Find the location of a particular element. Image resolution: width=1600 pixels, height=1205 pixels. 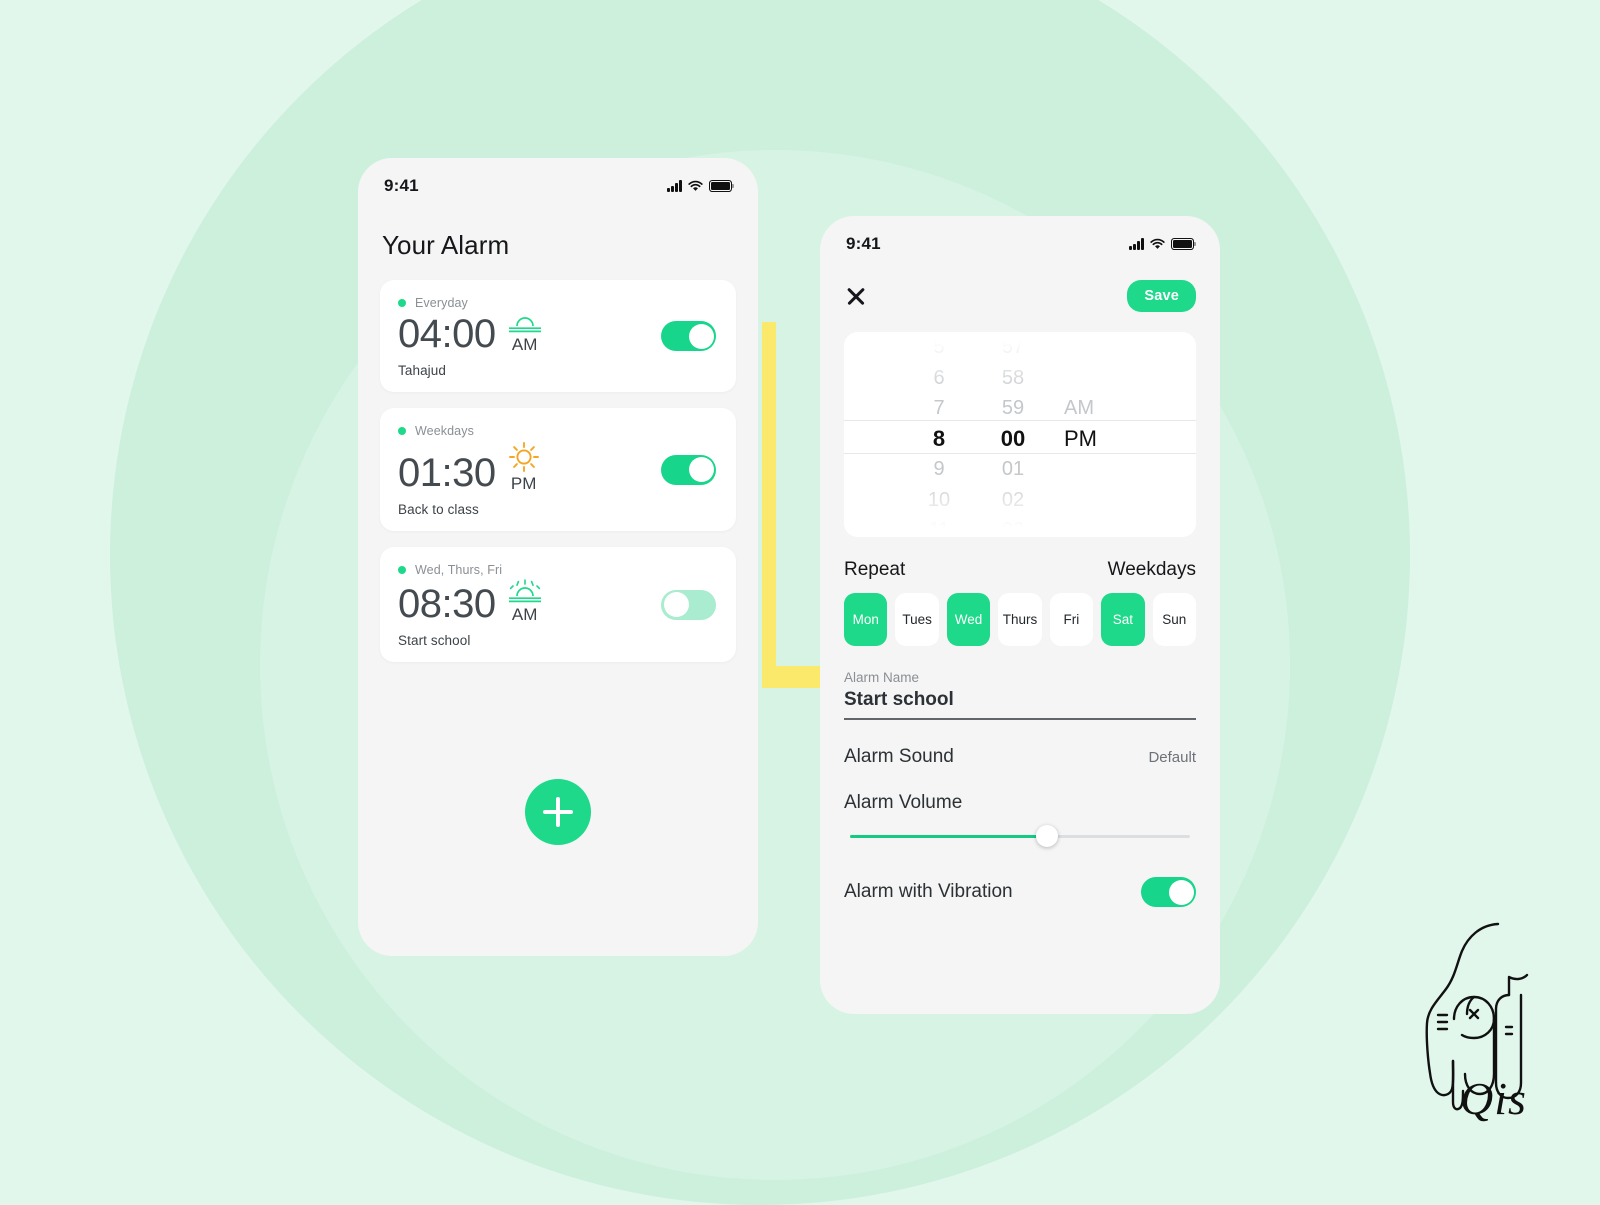

repeat-section-header: Repeat Weekdays is located at coordinates (1020, 570).